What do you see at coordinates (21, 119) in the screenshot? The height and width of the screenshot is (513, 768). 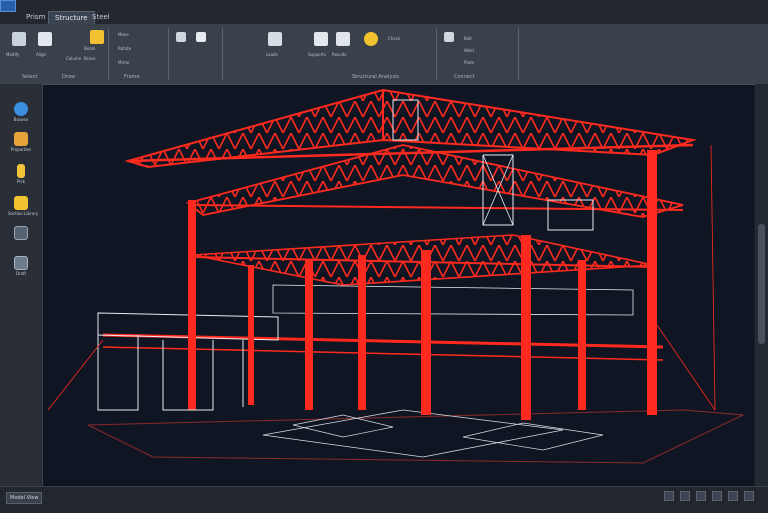 I see `browse-tool-label: Browse` at bounding box center [21, 119].